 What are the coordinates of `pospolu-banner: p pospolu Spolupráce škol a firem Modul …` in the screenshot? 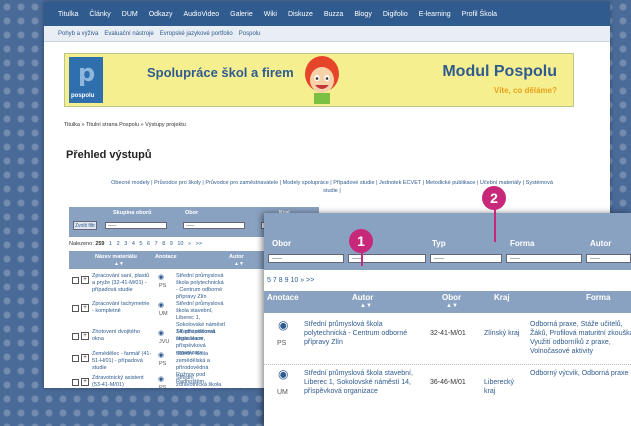 It's located at (319, 80).